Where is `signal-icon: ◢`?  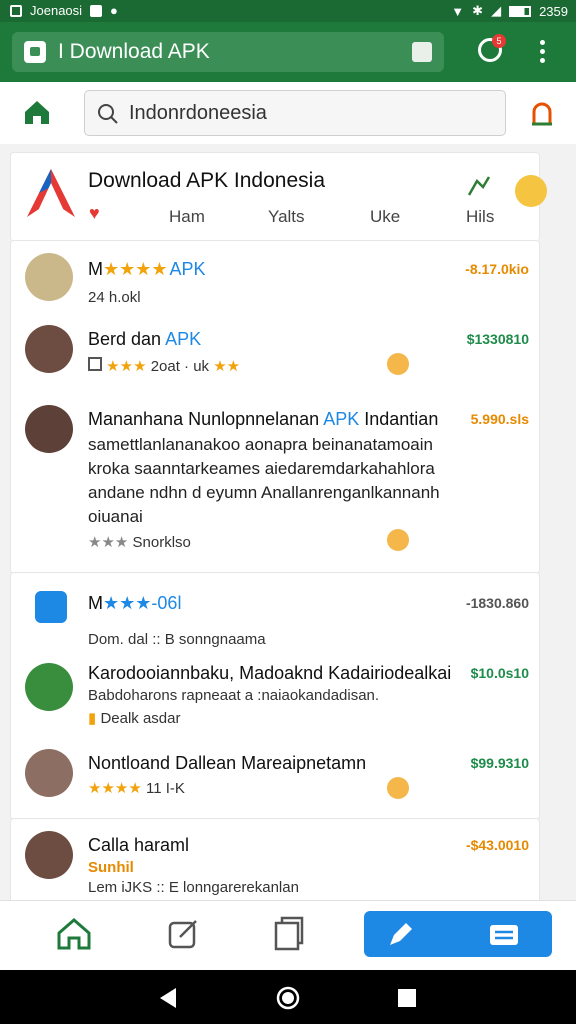
signal-icon: ◢ is located at coordinates (496, 10).